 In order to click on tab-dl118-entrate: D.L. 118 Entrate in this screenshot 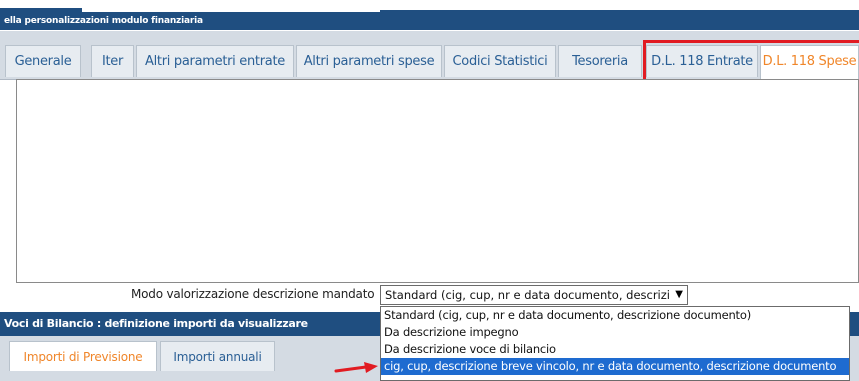, I will do `click(702, 61)`.